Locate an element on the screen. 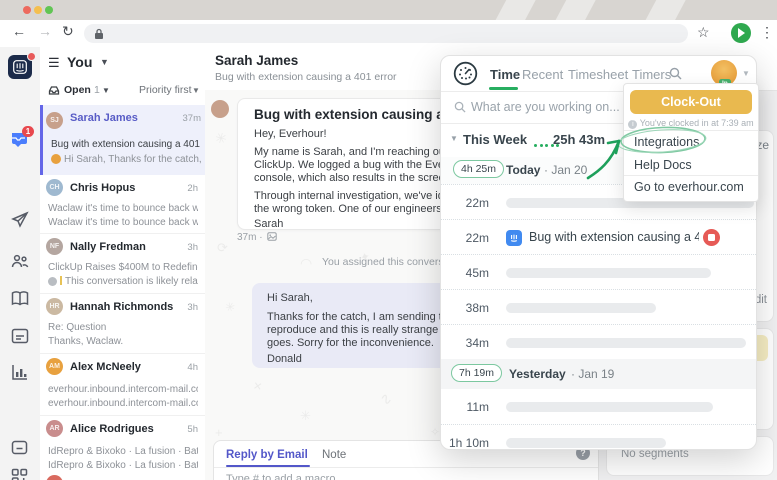 Image resolution: width=777 pixels, height=480 pixels. conversation-preview-1: Bug with extension causing a 401 error is located at coordinates (126, 144).